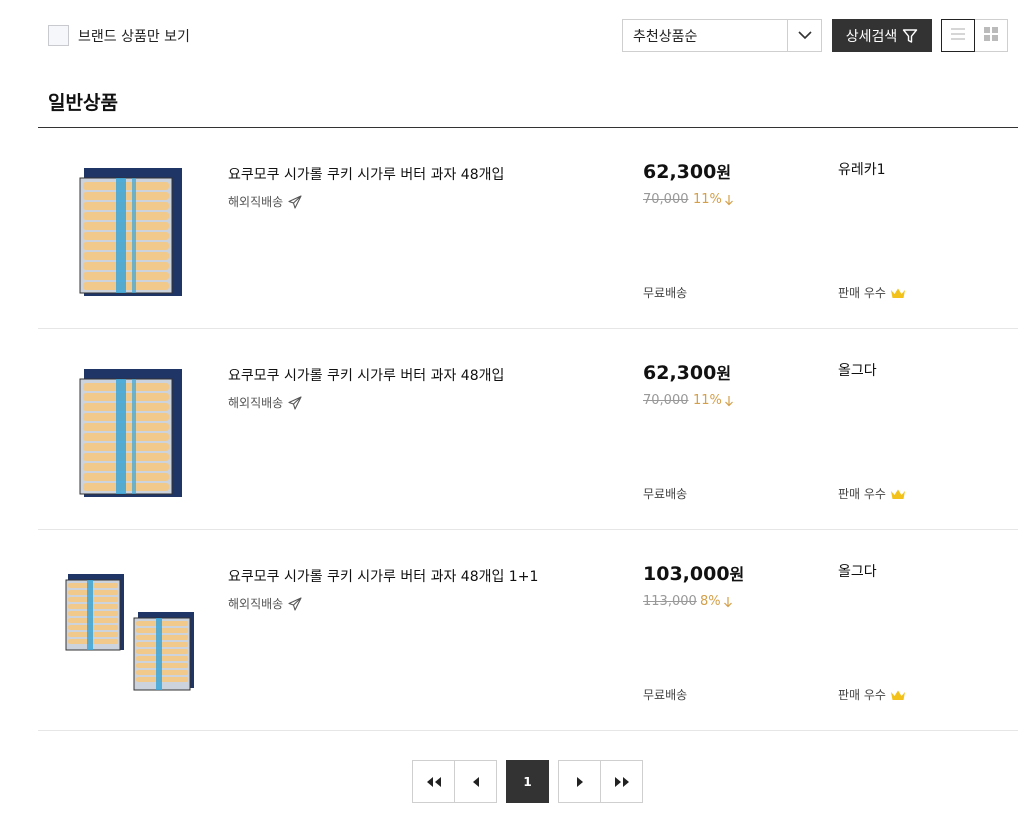 This screenshot has height=838, width=1023. I want to click on detail-search-label: 상세검색, so click(871, 36).